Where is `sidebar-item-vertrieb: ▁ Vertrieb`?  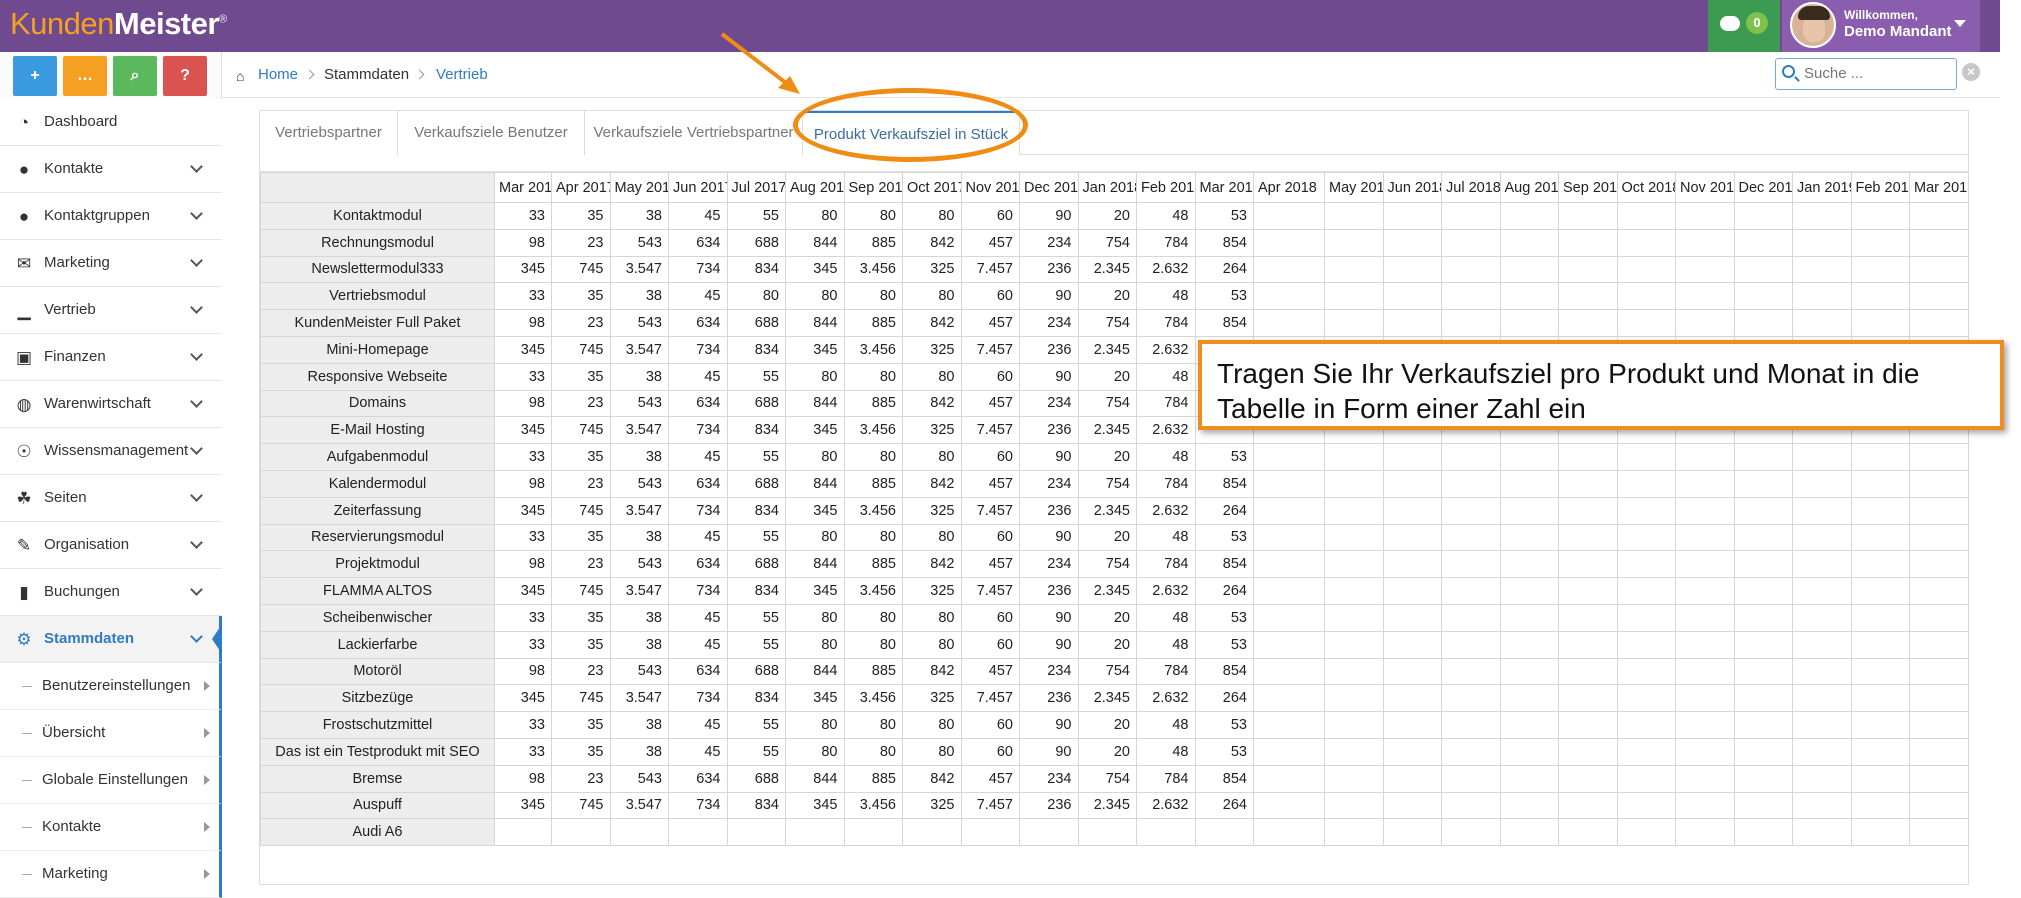 sidebar-item-vertrieb: ▁ Vertrieb is located at coordinates (111, 310).